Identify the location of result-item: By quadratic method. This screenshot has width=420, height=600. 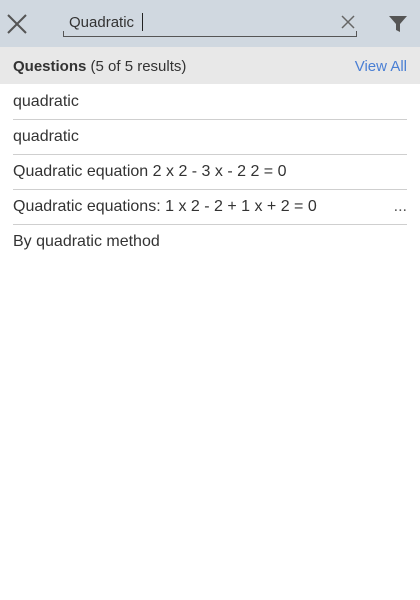
(210, 241).